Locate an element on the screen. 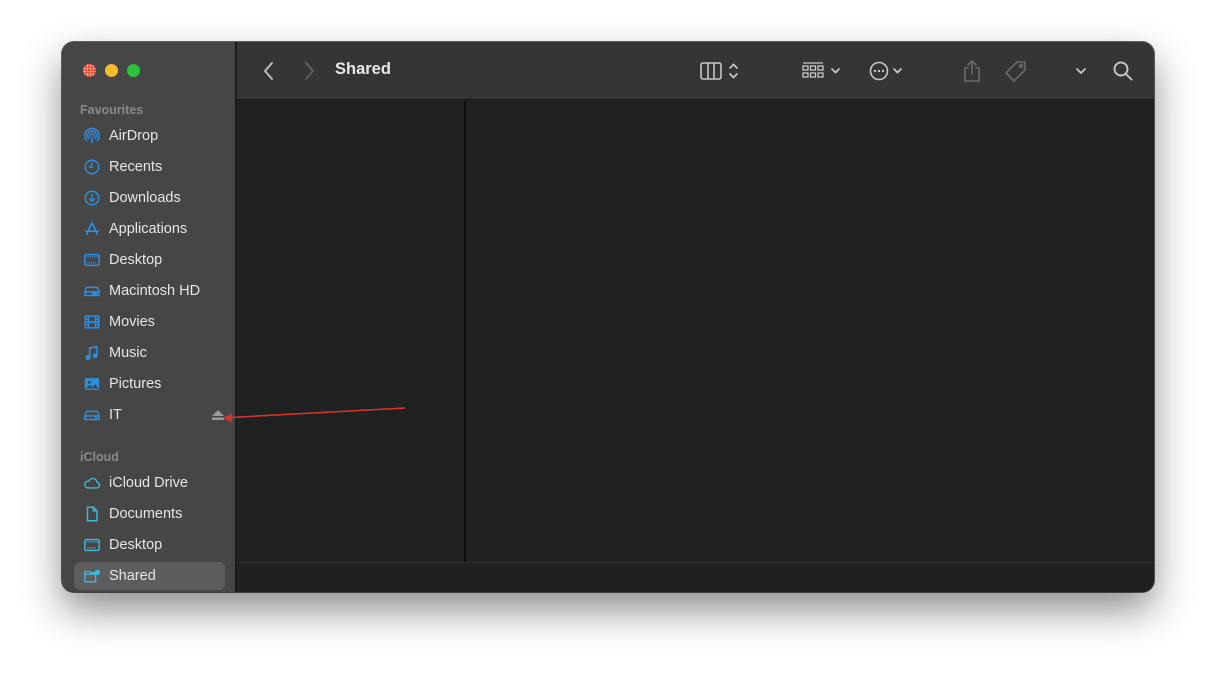 This screenshot has width=1216, height=675. window-title: Shared is located at coordinates (363, 69).